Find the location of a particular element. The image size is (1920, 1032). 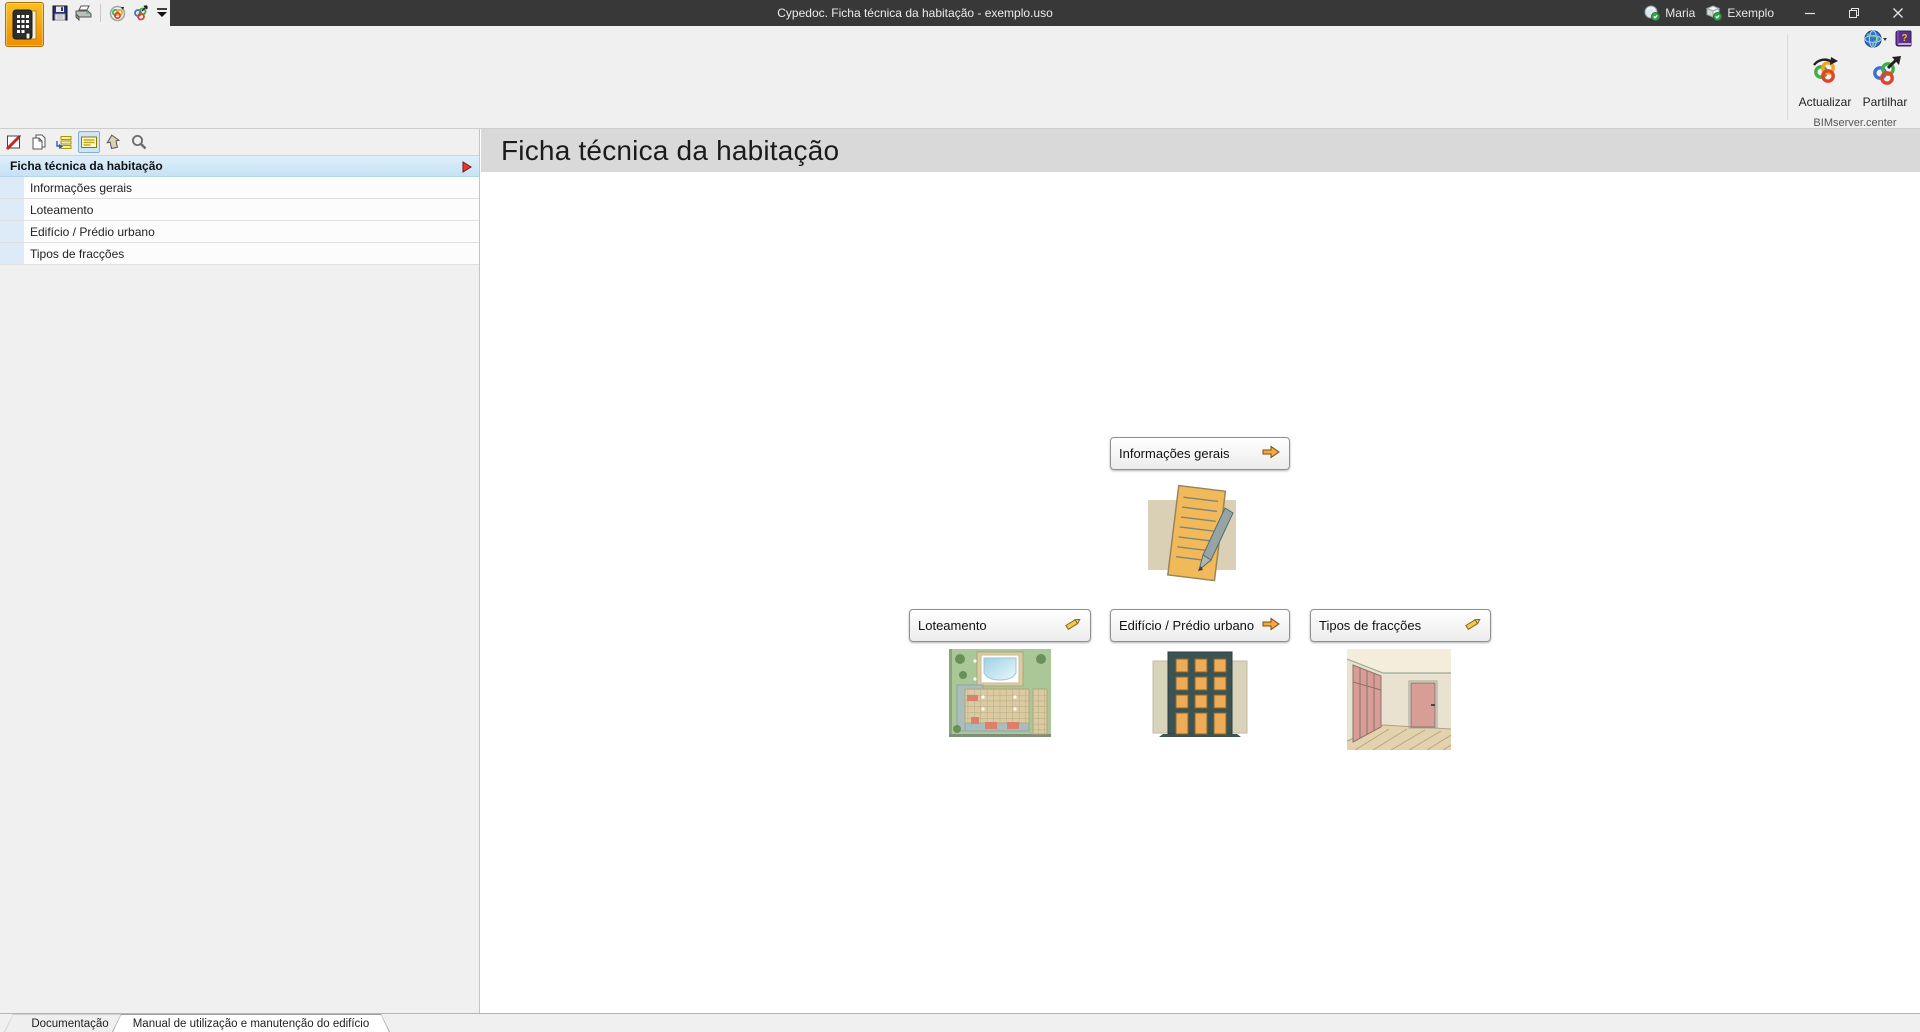

informacoes-gerais-button: Informações gerais is located at coordinates (1200, 453).